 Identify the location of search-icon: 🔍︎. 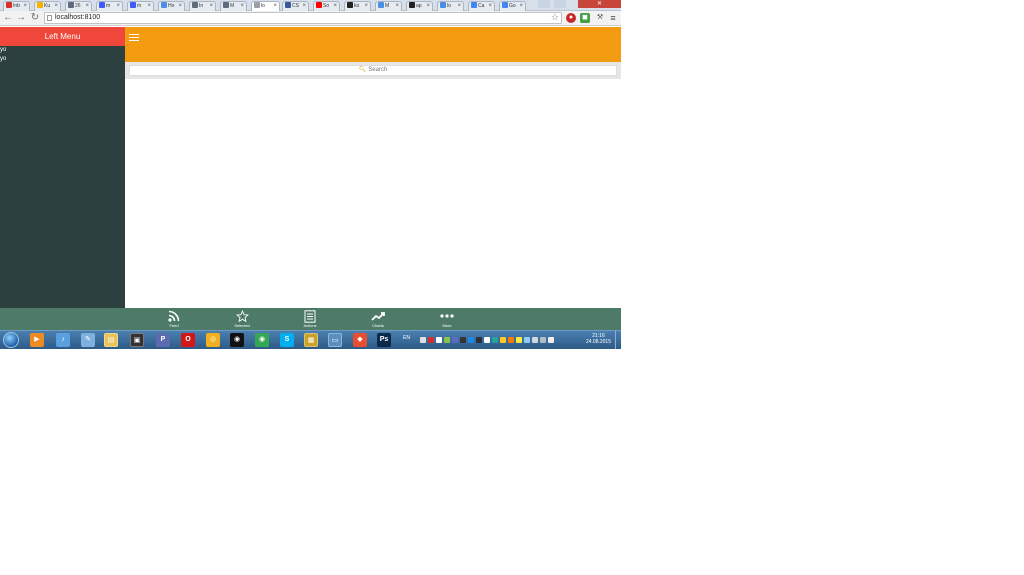
(362, 70).